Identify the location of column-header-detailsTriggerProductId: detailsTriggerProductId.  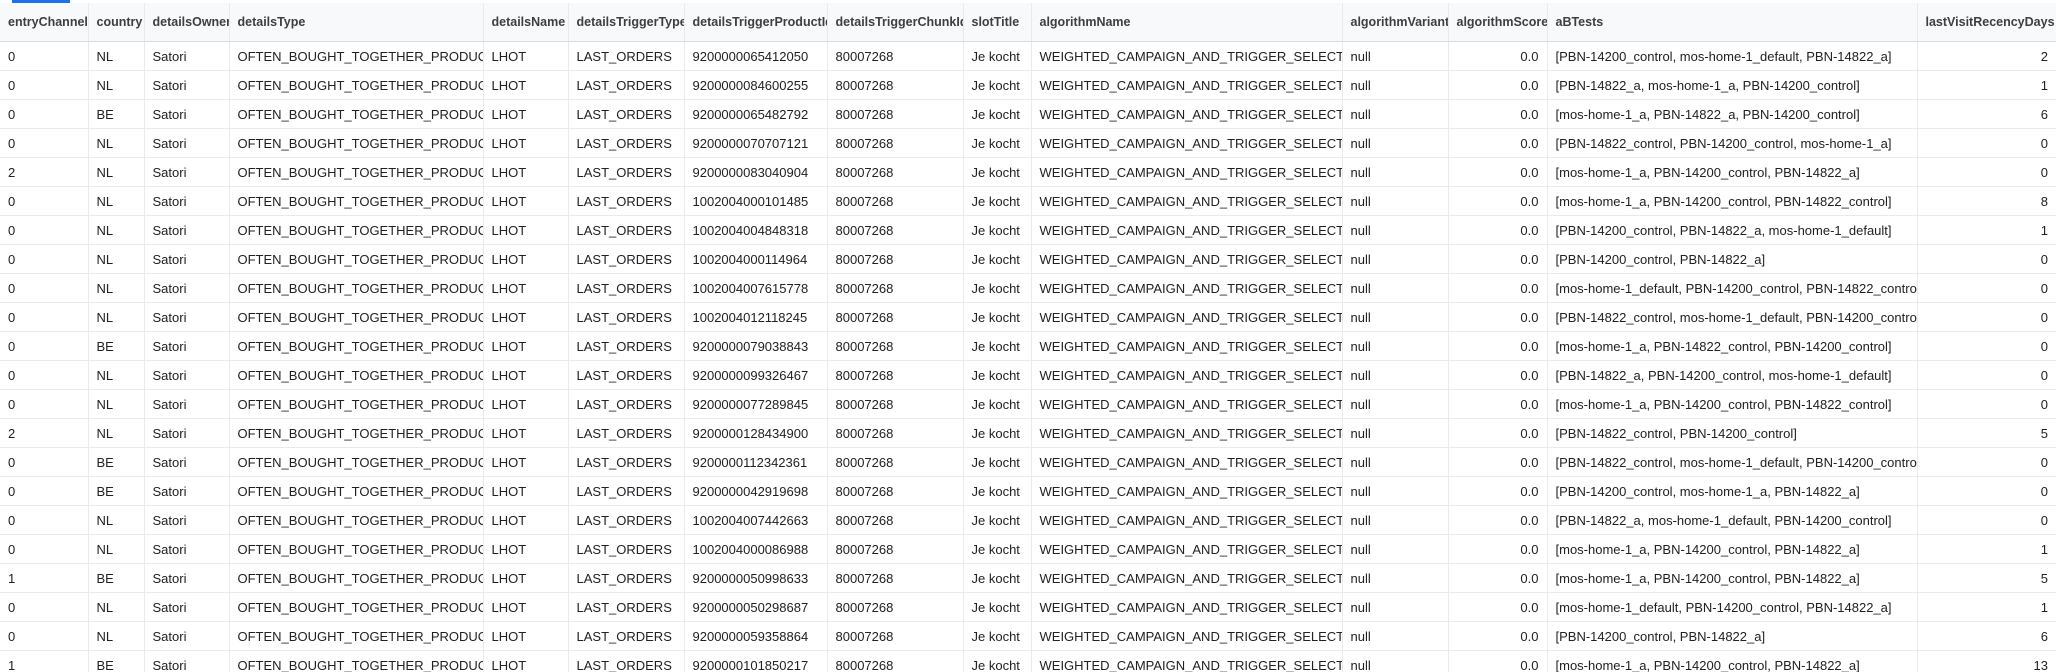
(755, 22).